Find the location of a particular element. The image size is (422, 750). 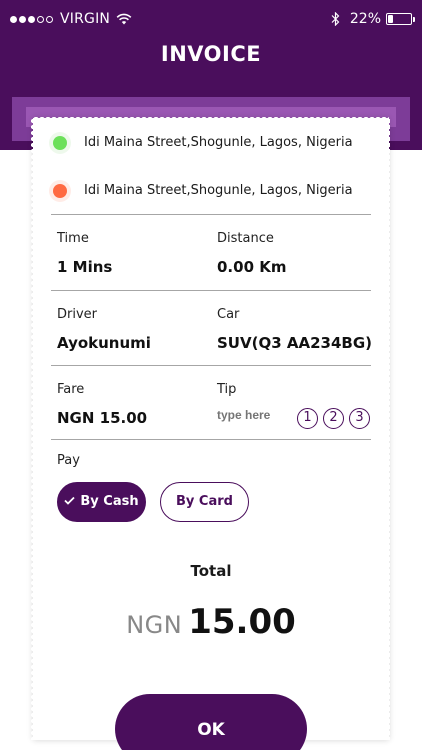

battery-icon is located at coordinates (400, 19).